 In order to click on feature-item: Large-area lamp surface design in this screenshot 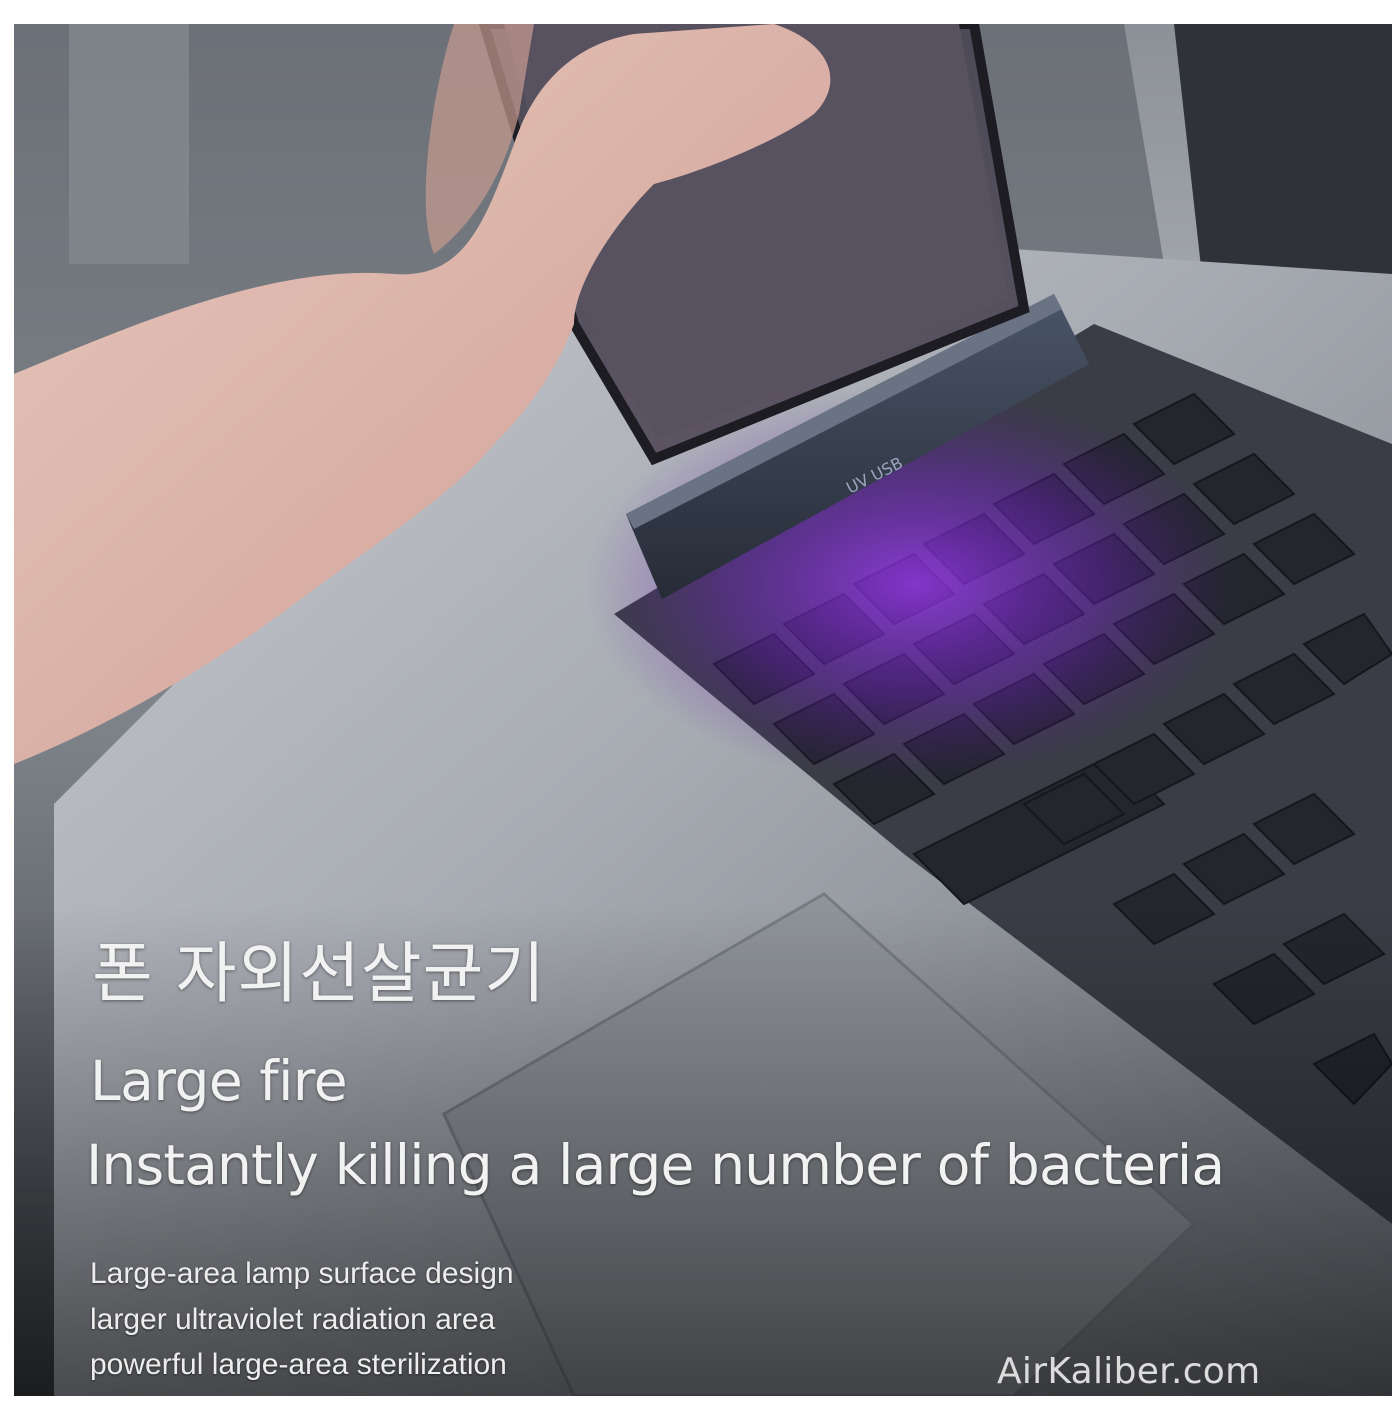, I will do `click(302, 1273)`.